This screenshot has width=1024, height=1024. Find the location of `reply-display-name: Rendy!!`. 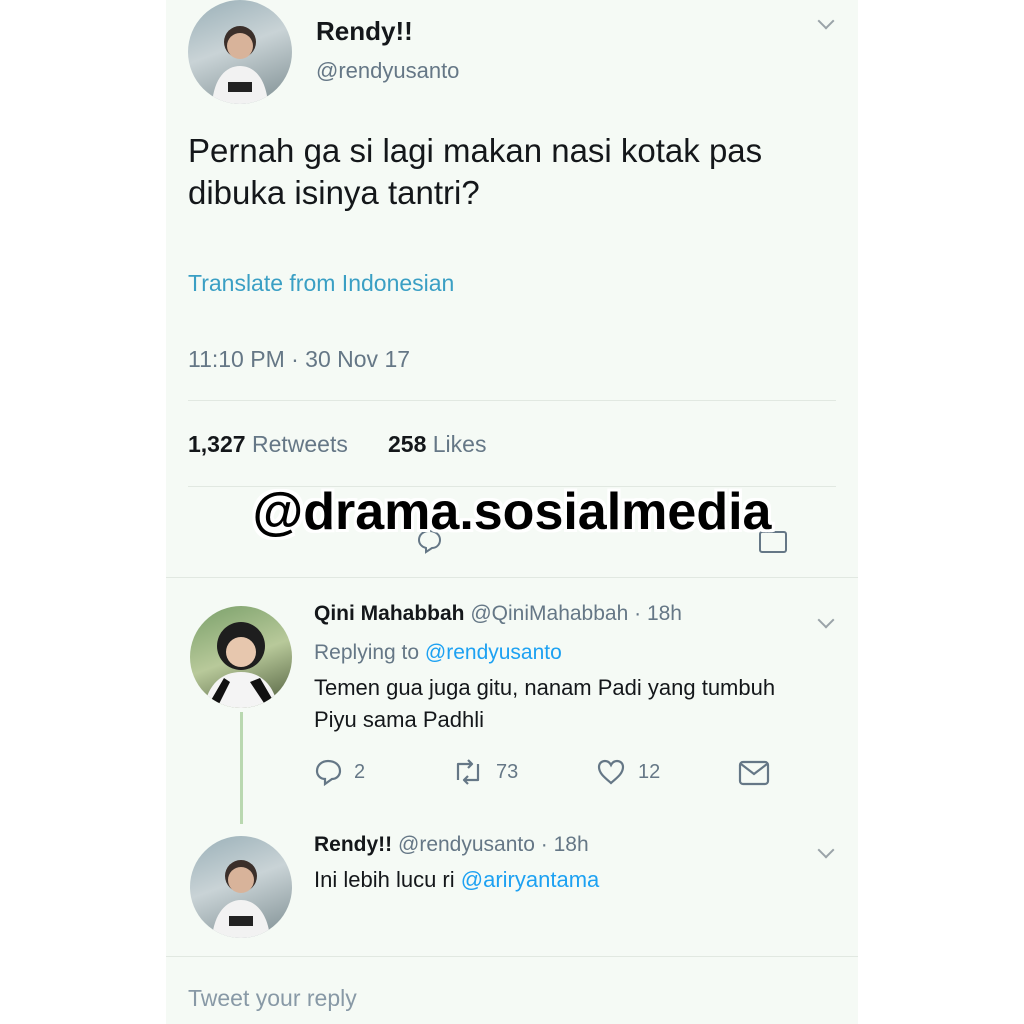

reply-display-name: Rendy!! is located at coordinates (353, 844).